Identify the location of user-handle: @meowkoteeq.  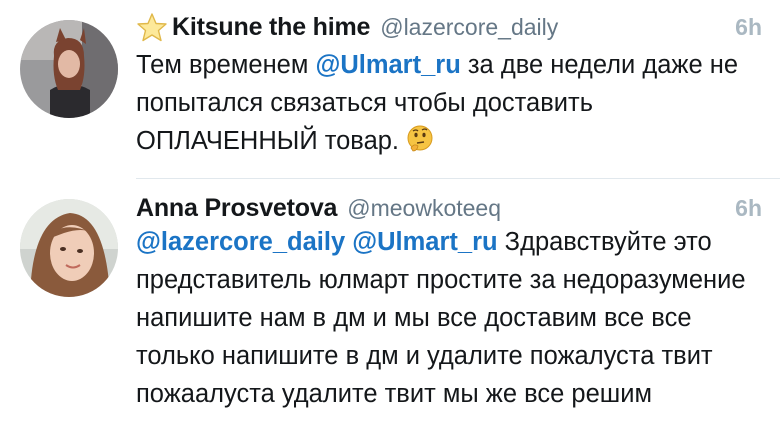
(424, 208).